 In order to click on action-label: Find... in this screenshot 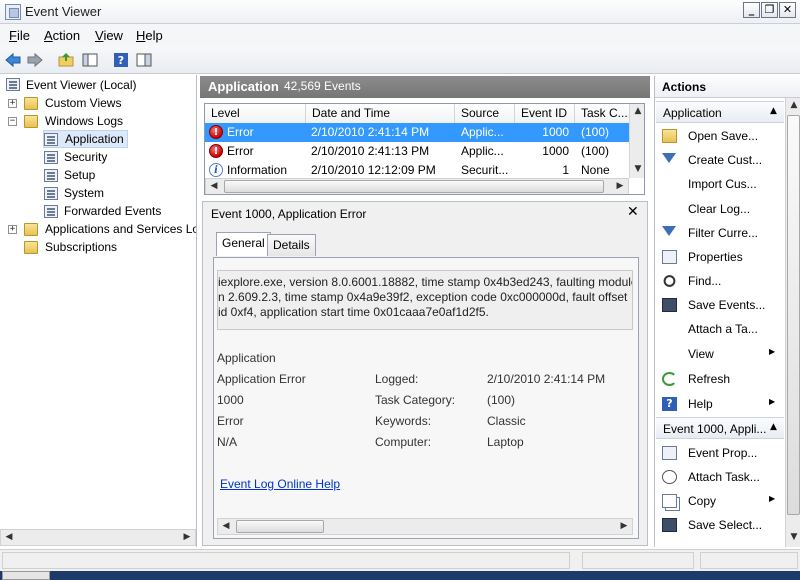, I will do `click(705, 281)`.